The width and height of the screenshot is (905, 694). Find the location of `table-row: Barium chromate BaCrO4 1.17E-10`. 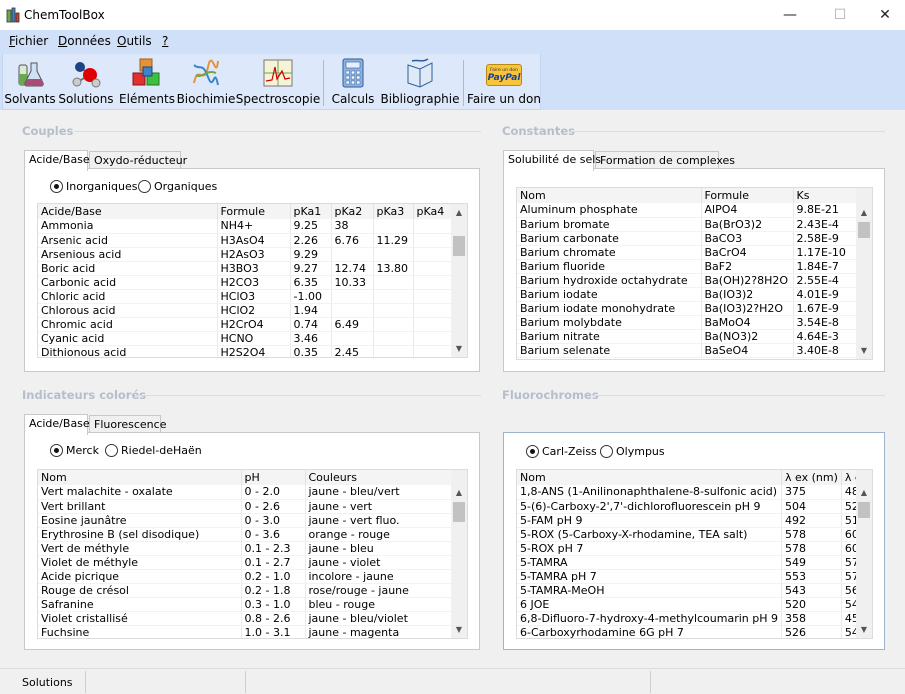

table-row: Barium chromate BaCrO4 1.17E-10 is located at coordinates (688, 252).